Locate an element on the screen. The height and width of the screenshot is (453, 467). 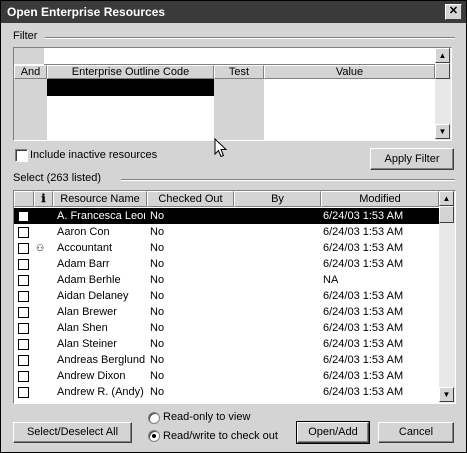
table-row: Andrew R. (Andy) No 6/24/03 1:53 AM is located at coordinates (226, 392).